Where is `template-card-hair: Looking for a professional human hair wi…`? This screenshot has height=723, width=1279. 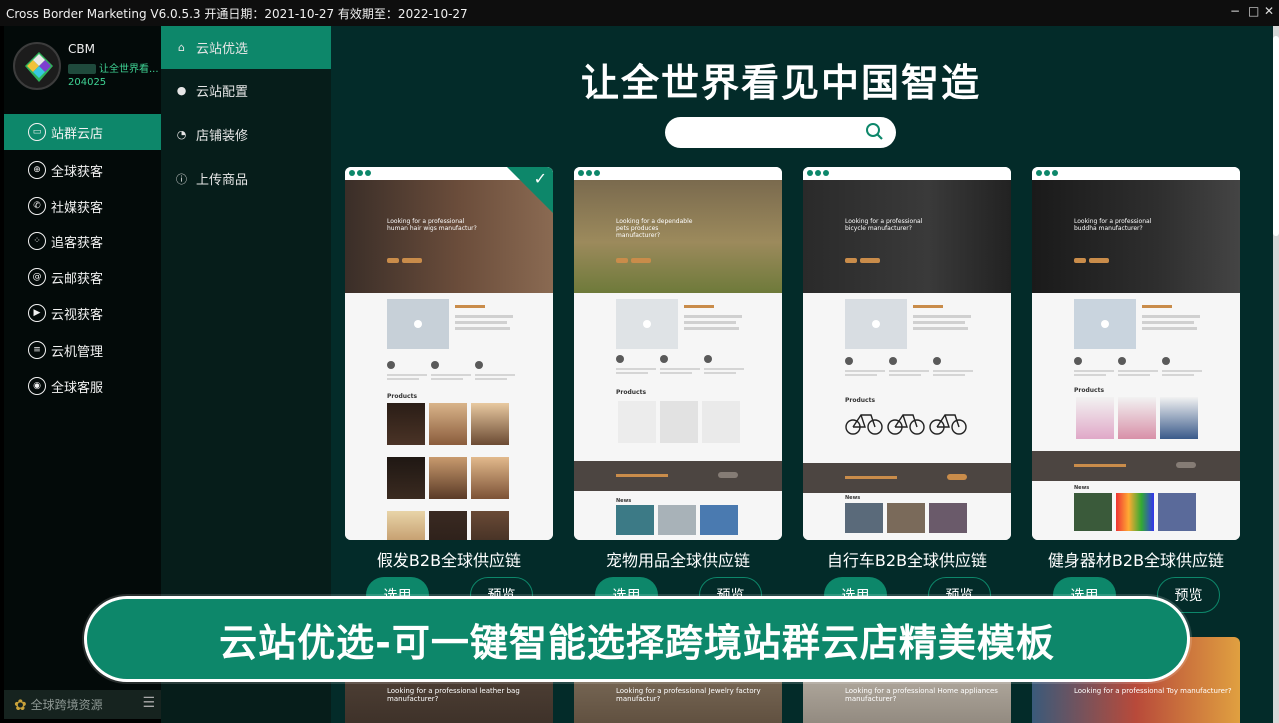 template-card-hair: Looking for a professional human hair wi… is located at coordinates (449, 353).